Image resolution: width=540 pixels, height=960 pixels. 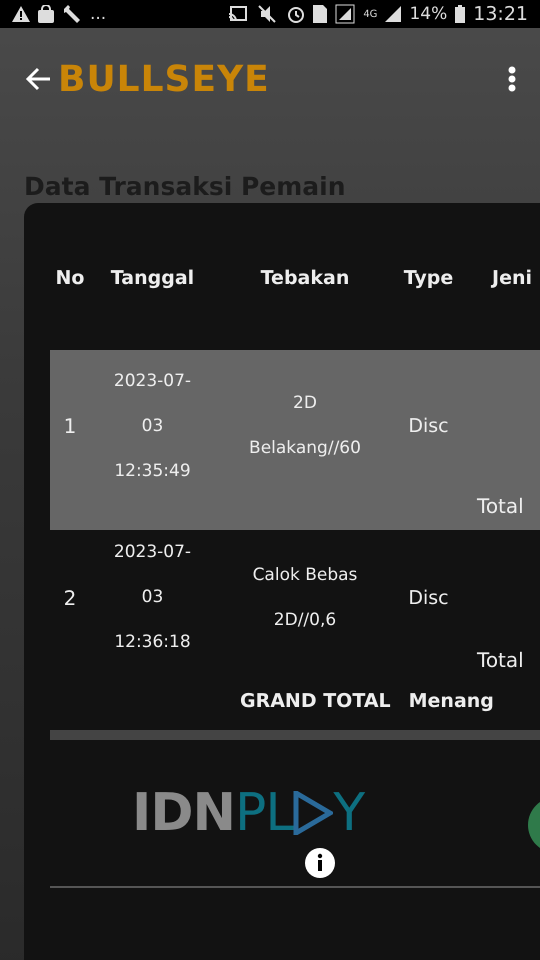 I want to click on more-icon, so click(x=512, y=79).